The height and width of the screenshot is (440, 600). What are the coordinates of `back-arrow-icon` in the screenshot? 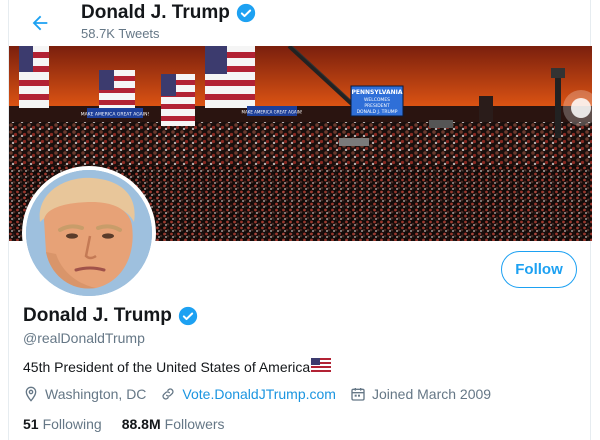 It's located at (40, 23).